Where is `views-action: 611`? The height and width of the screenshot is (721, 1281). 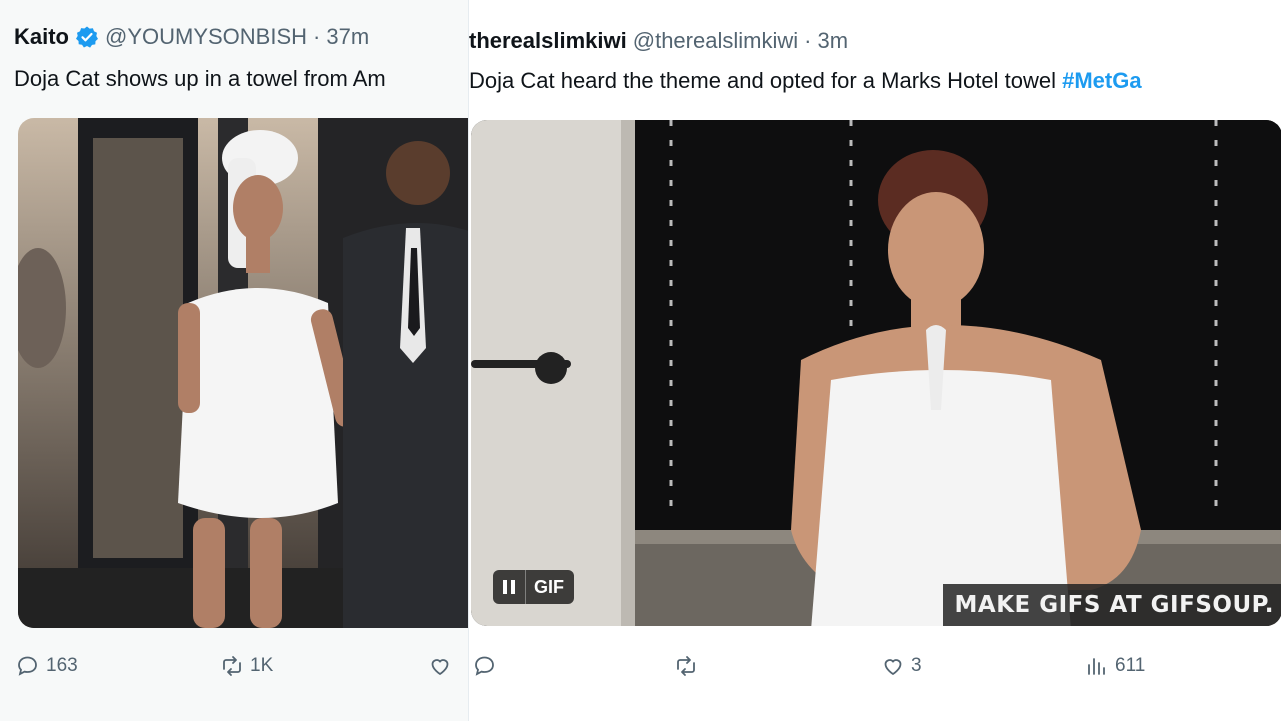
views-action: 611 is located at coordinates (1115, 666).